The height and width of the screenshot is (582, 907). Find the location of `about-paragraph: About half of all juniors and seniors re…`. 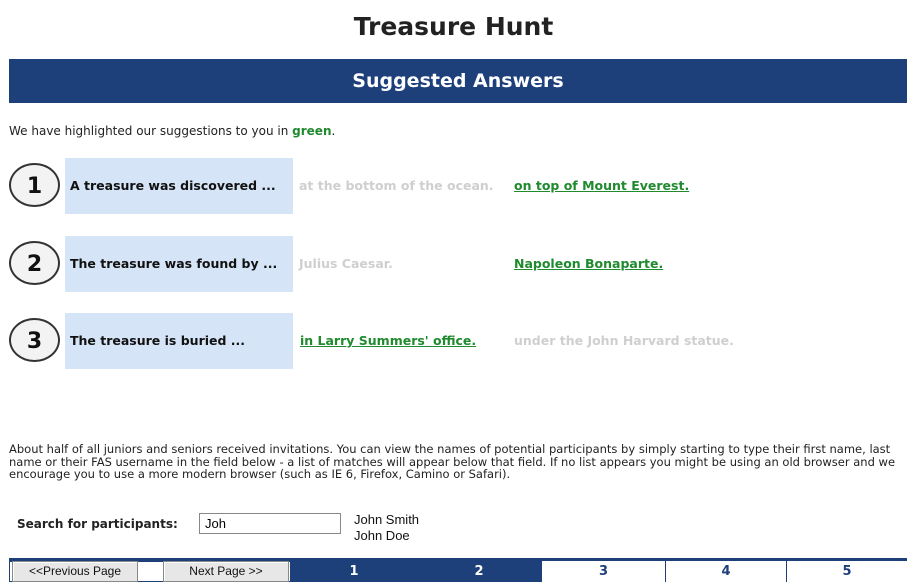

about-paragraph: About half of all juniors and seniors re… is located at coordinates (452, 461).